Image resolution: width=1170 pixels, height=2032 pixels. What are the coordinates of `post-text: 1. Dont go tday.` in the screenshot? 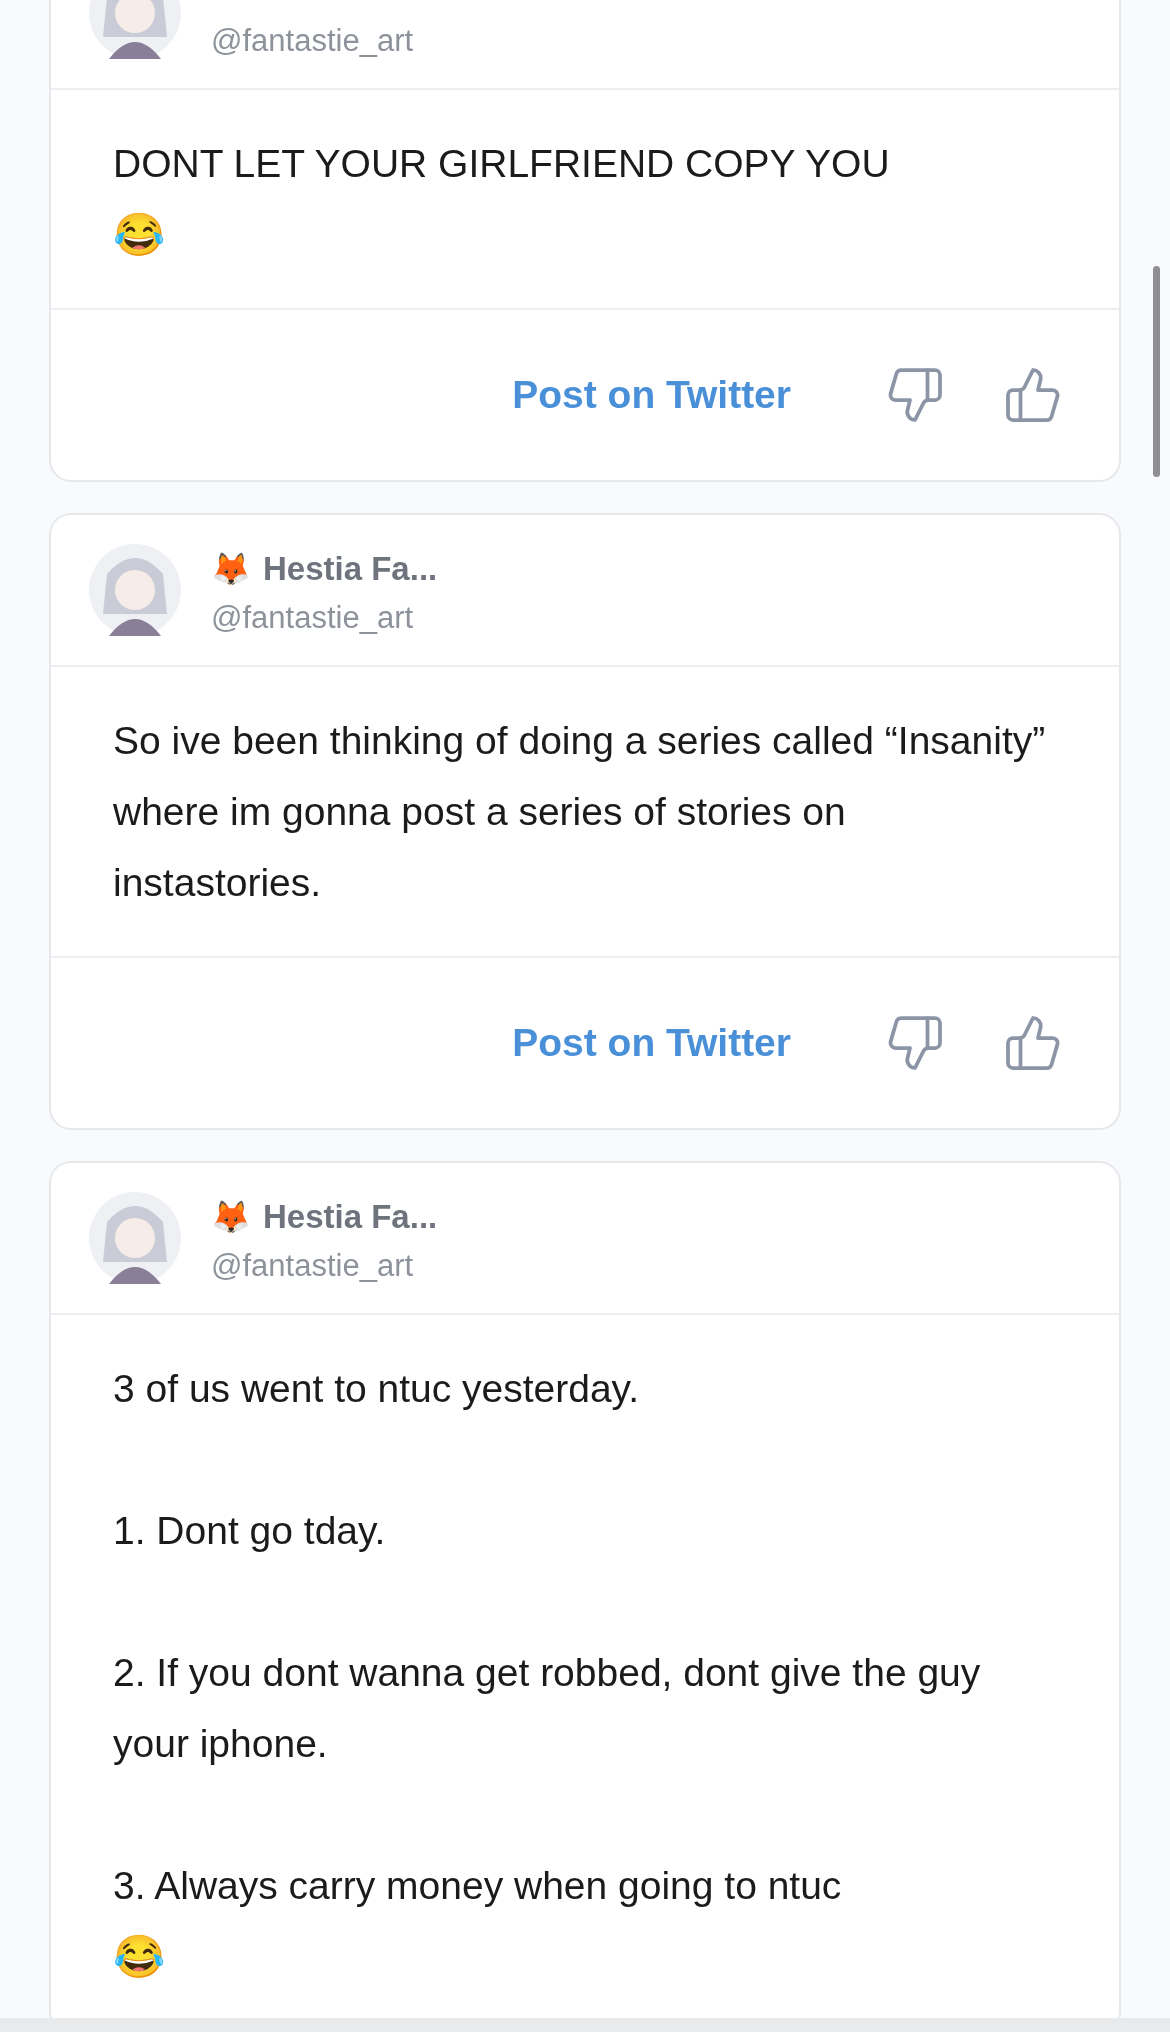 It's located at (250, 1531).